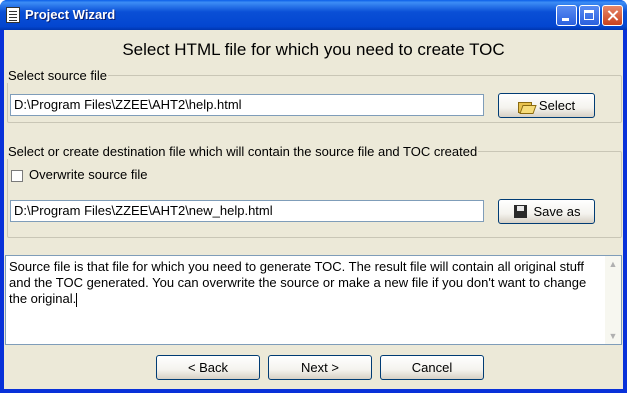 This screenshot has height=393, width=627. What do you see at coordinates (320, 367) in the screenshot?
I see `next-button: Next >` at bounding box center [320, 367].